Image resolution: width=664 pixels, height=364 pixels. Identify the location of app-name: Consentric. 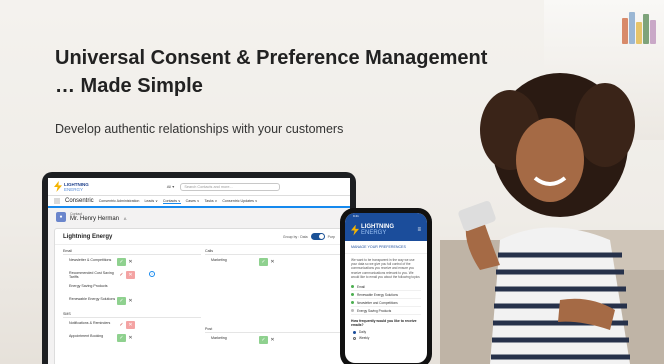
(79, 201).